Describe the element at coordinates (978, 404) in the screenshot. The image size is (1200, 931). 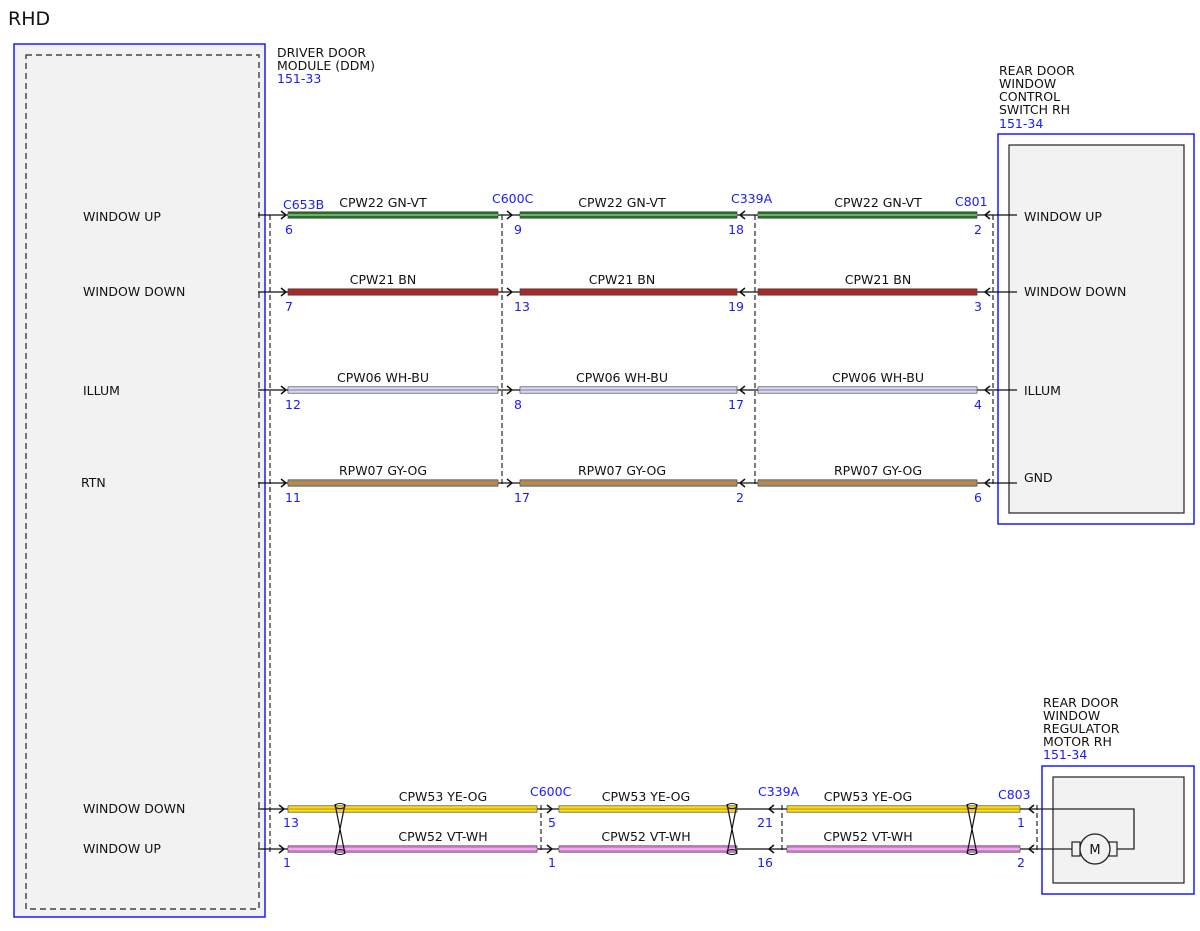
I see `pin-number: 4` at that location.